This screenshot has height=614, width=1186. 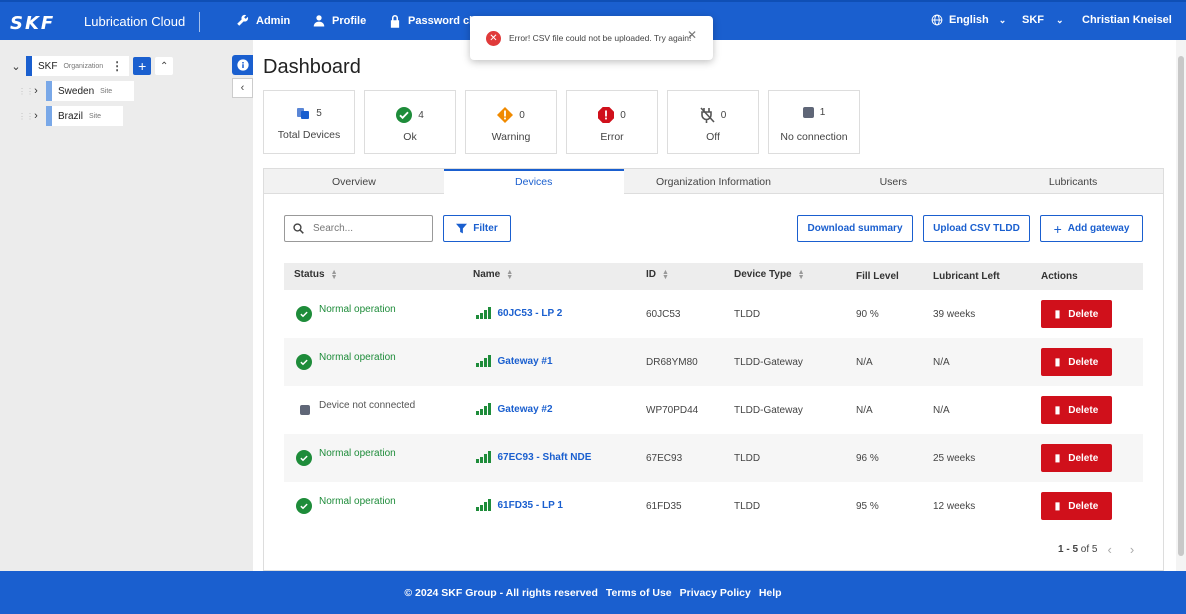 I want to click on search-input, so click(x=363, y=228).